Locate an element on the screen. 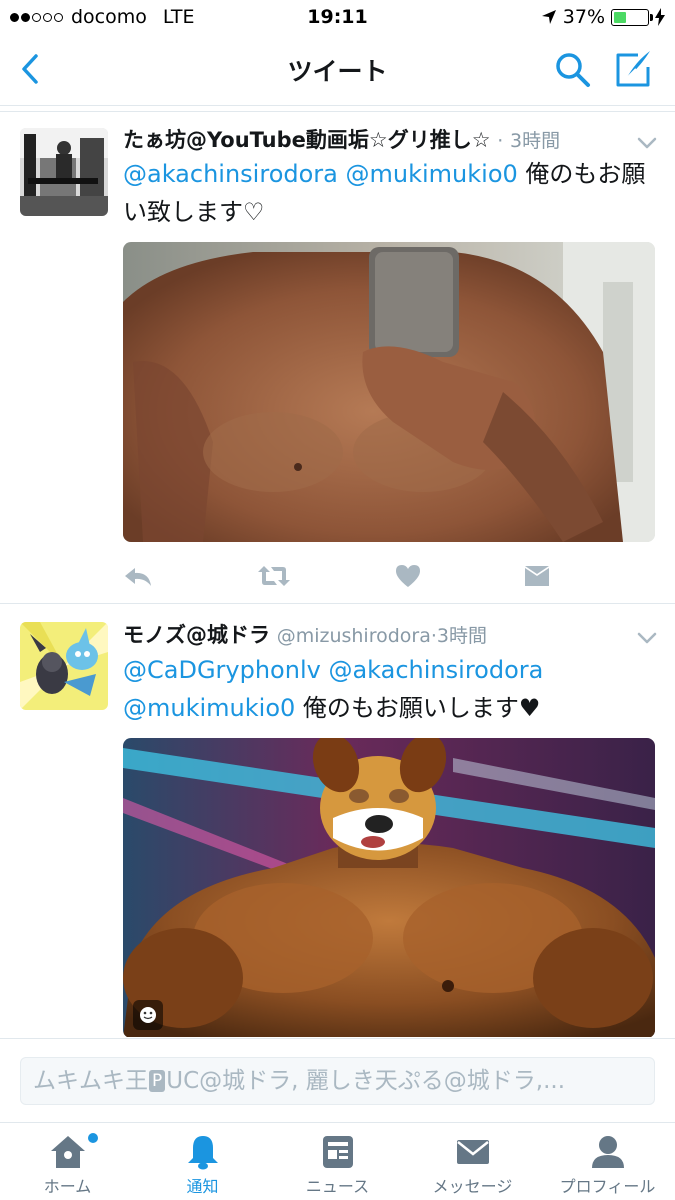 The width and height of the screenshot is (675, 1200). tweet-actions is located at coordinates (388, 577).